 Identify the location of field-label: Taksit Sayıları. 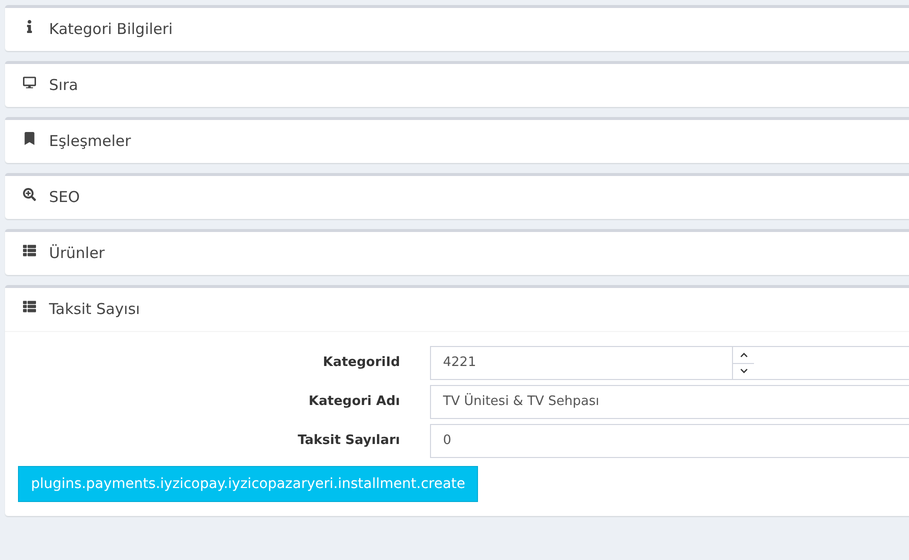
(348, 441).